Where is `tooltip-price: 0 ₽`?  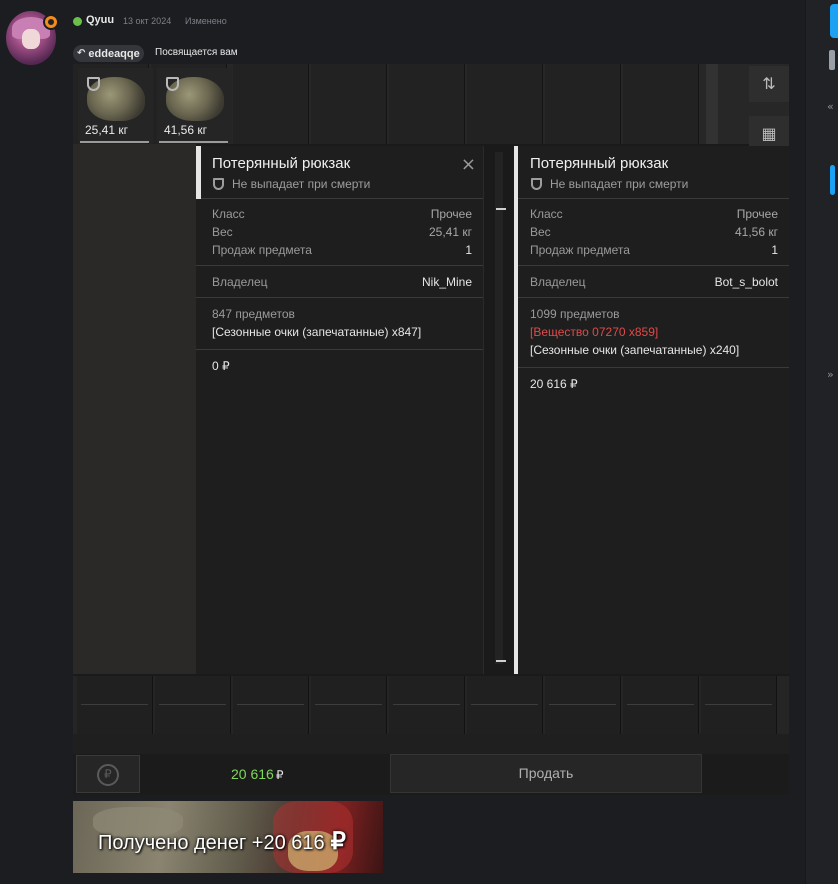
tooltip-price: 0 ₽ is located at coordinates (221, 366).